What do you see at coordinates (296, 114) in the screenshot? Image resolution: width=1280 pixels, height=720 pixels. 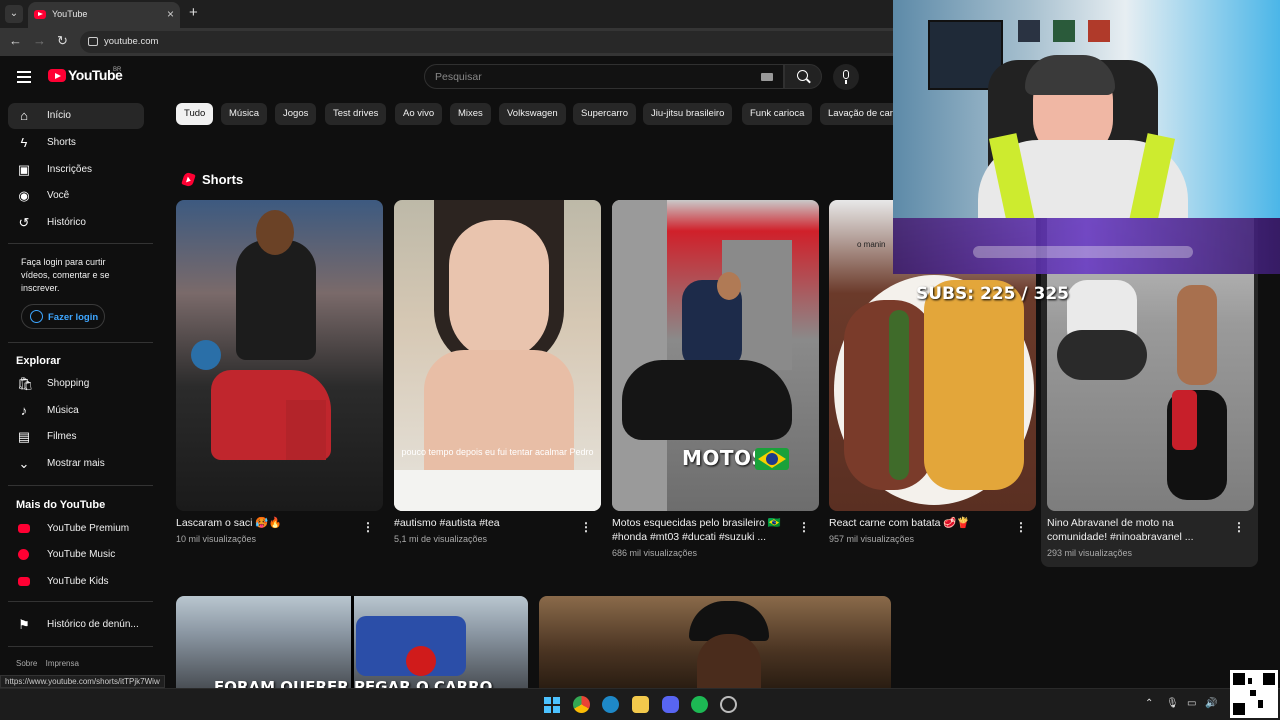 I see `chip-games: Jogos` at bounding box center [296, 114].